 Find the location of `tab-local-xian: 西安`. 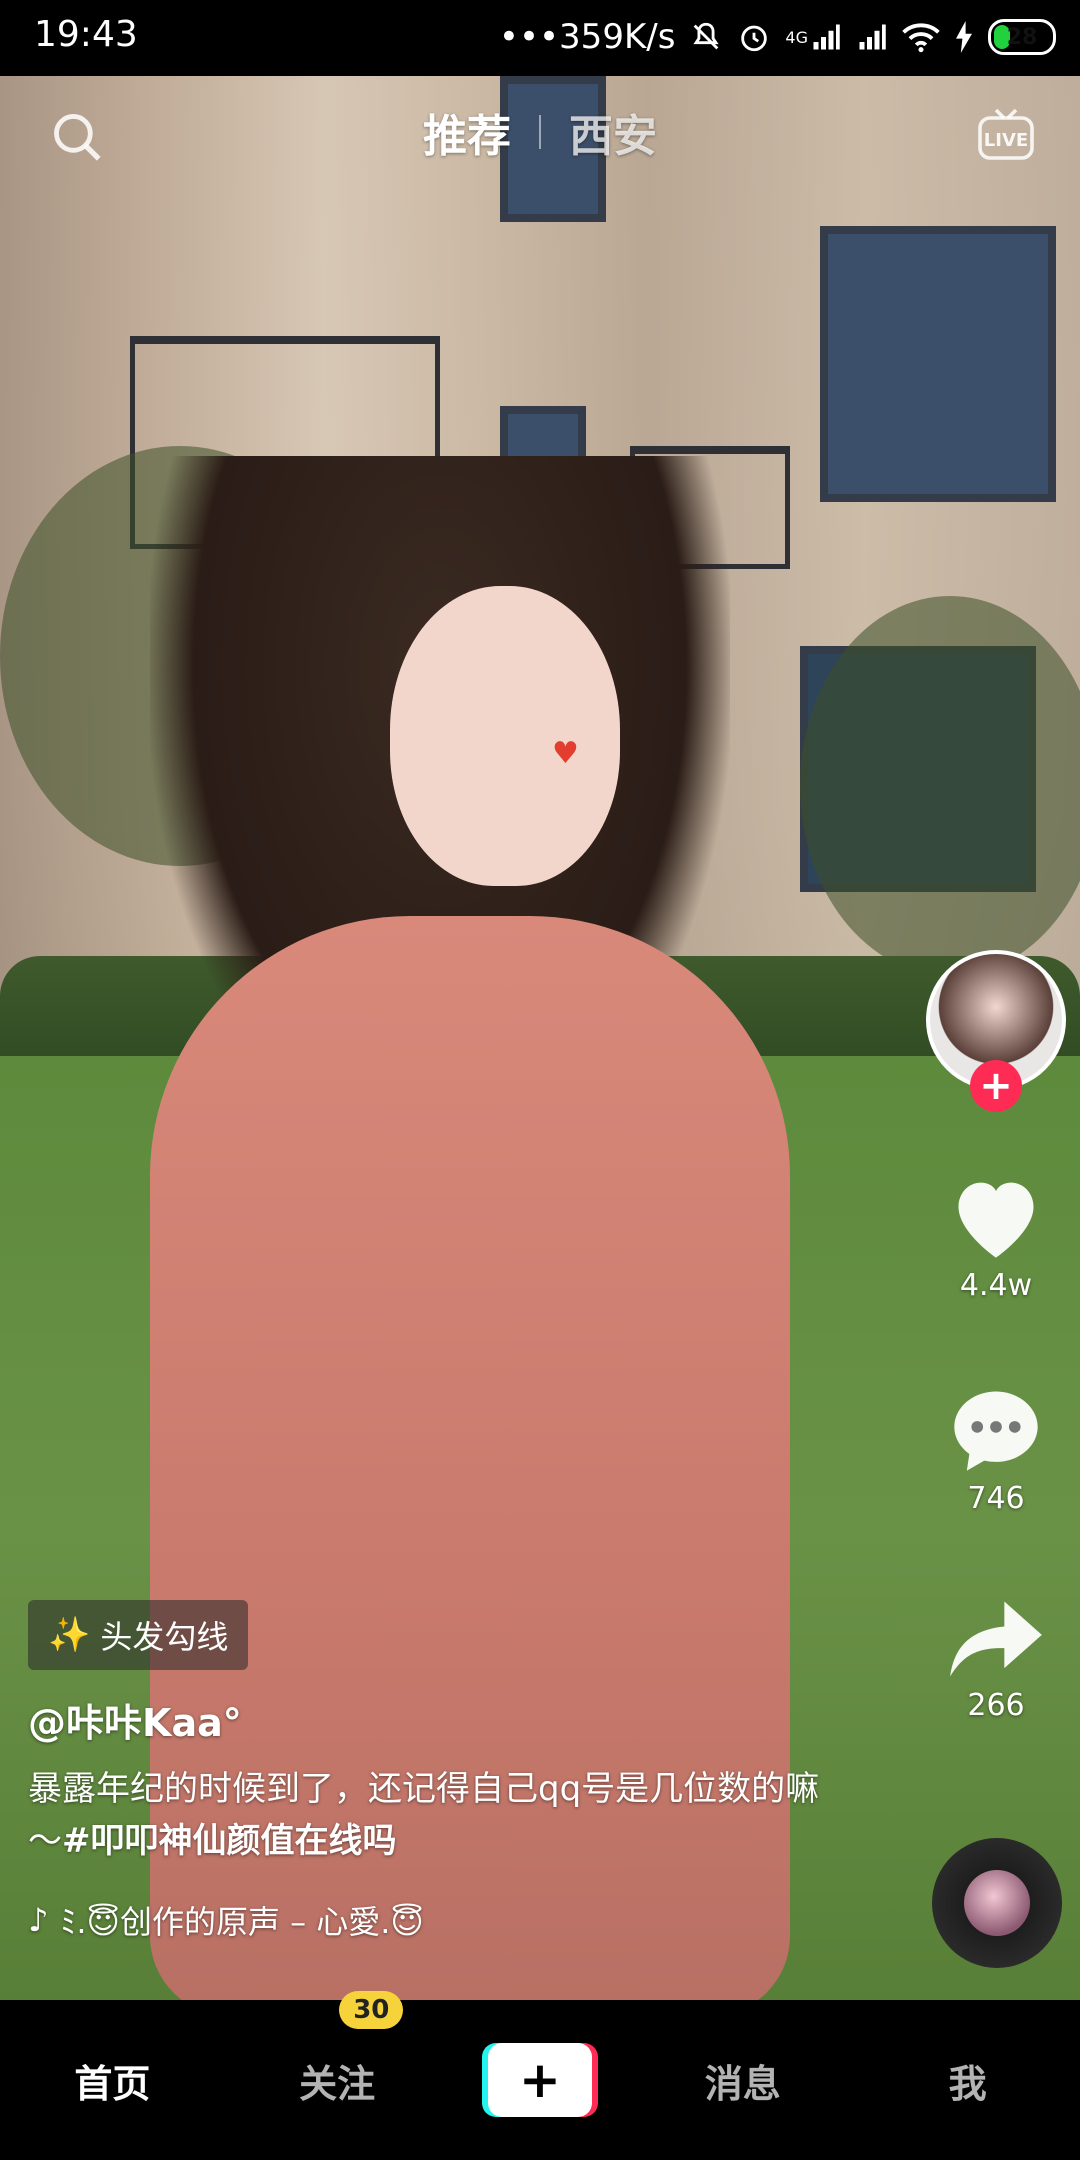

tab-local-xian: 西安 is located at coordinates (613, 132).